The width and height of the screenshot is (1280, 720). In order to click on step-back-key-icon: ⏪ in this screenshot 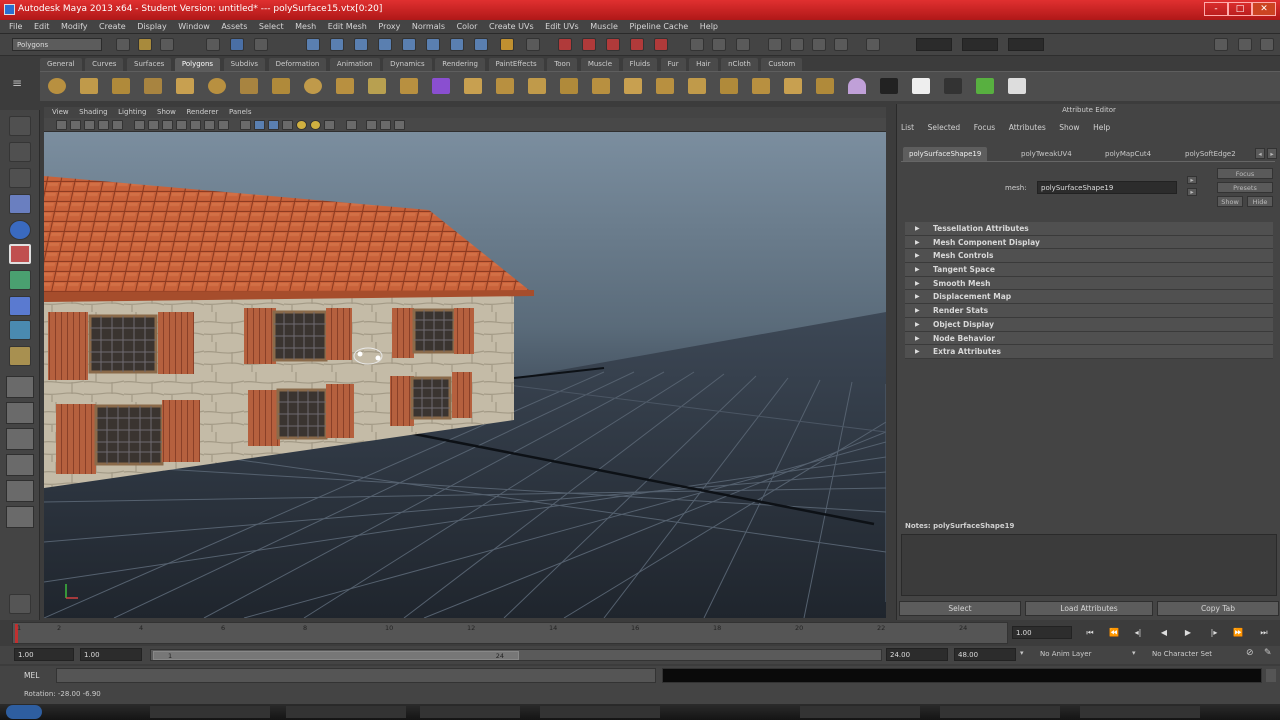, I will do `click(1114, 632)`.